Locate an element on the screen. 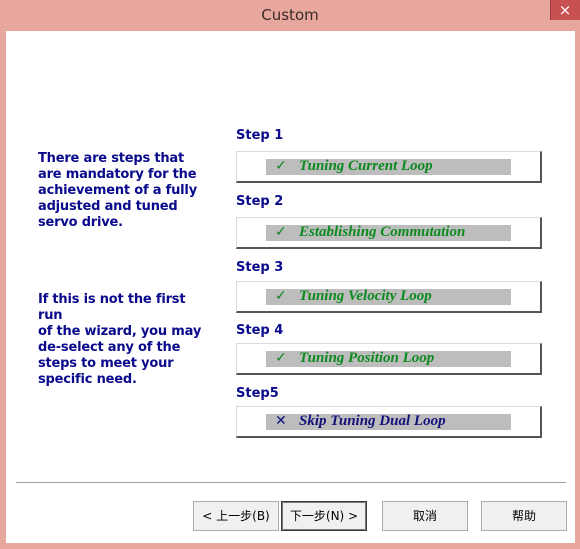 This screenshot has width=580, height=549. step-4-button: ✓ Tuning Position Loop is located at coordinates (389, 359).